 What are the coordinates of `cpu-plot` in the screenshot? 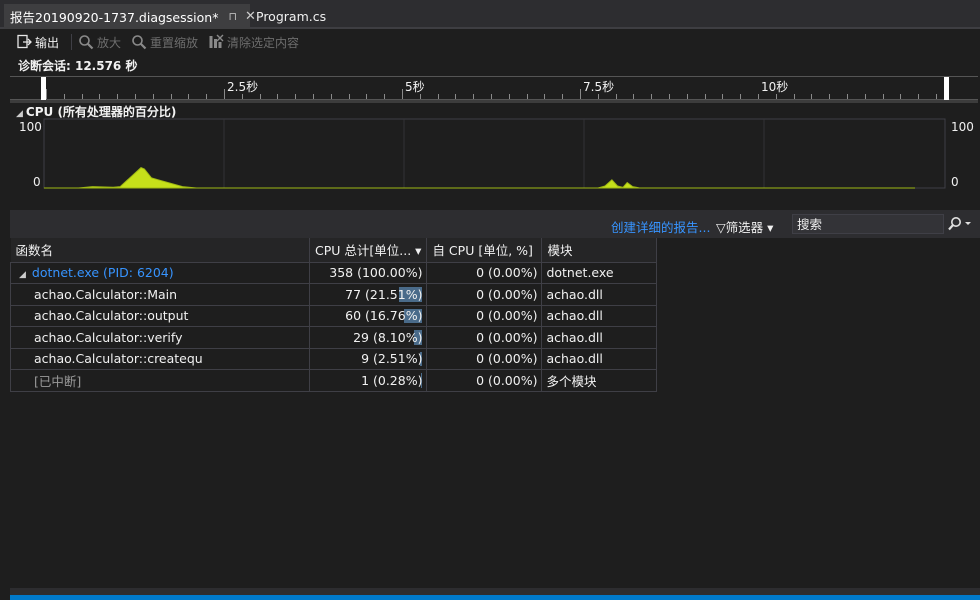 It's located at (494, 153).